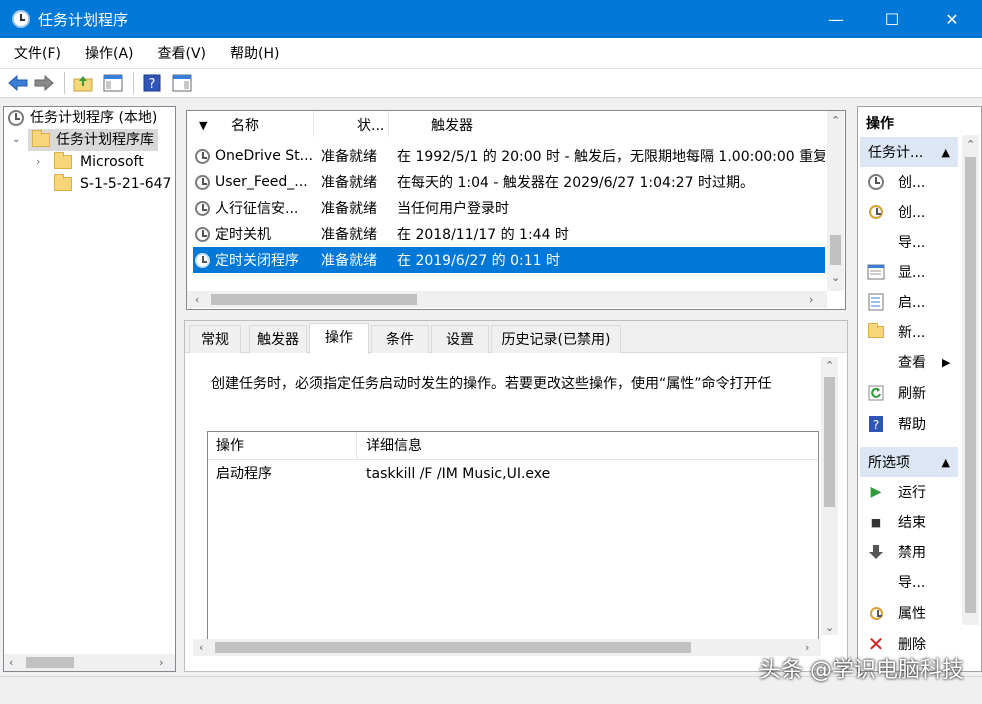 Image resolution: width=982 pixels, height=704 pixels. Describe the element at coordinates (44, 83) in the screenshot. I see `forward-arrow-icon` at that location.